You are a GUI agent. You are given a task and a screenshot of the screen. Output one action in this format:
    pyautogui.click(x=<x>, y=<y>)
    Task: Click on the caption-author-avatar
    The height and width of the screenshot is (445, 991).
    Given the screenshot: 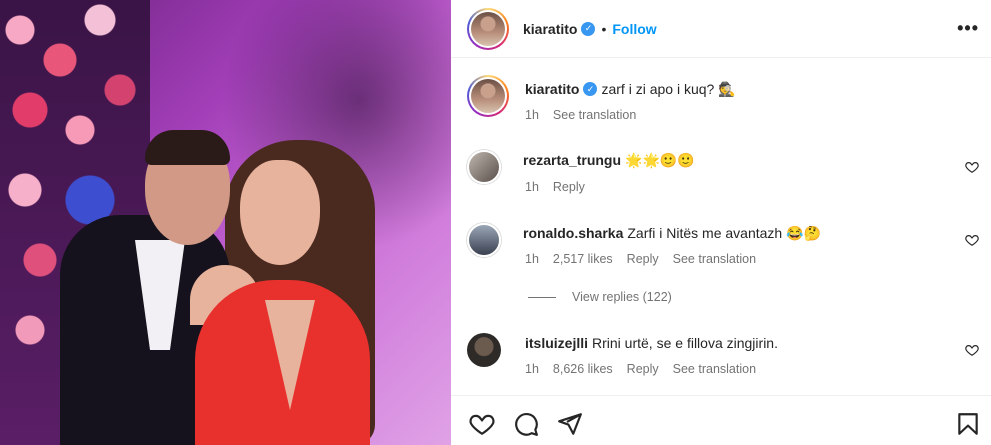 What is the action you would take?
    pyautogui.click(x=488, y=96)
    